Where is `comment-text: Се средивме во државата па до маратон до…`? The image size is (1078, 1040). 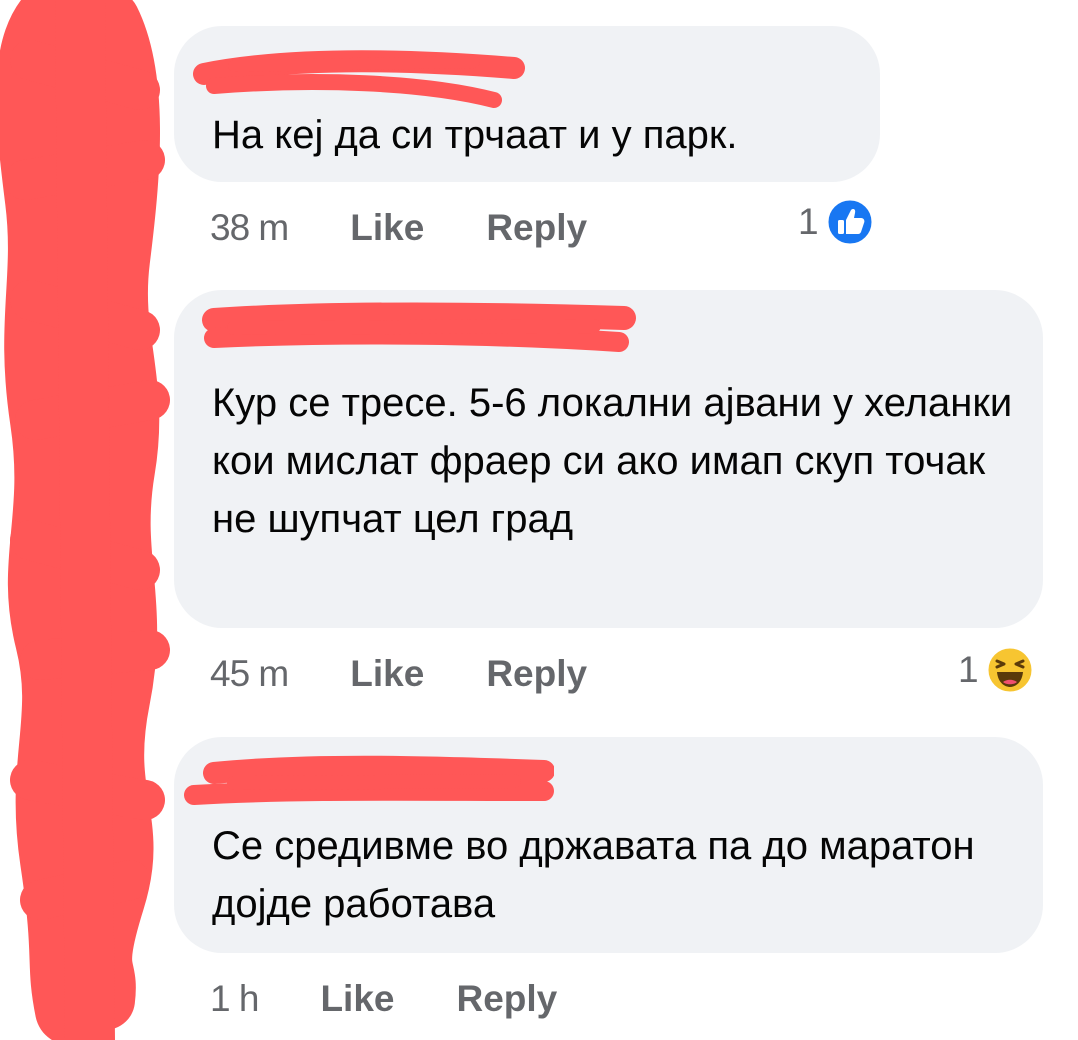 comment-text: Се средивме во државата па до маратон до… is located at coordinates (593, 875).